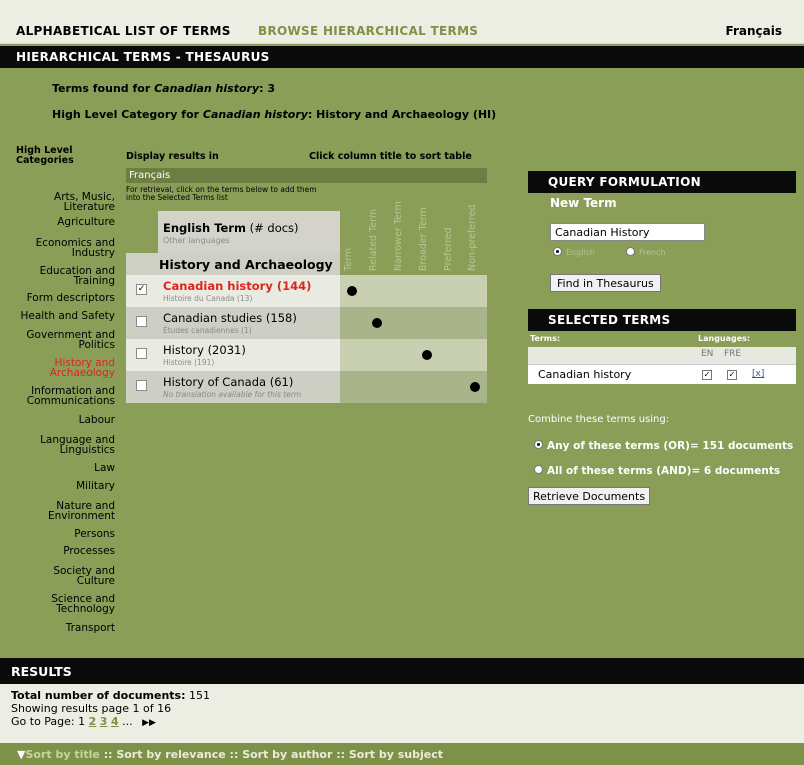  I want to click on language-switch-link: Français, so click(754, 31).